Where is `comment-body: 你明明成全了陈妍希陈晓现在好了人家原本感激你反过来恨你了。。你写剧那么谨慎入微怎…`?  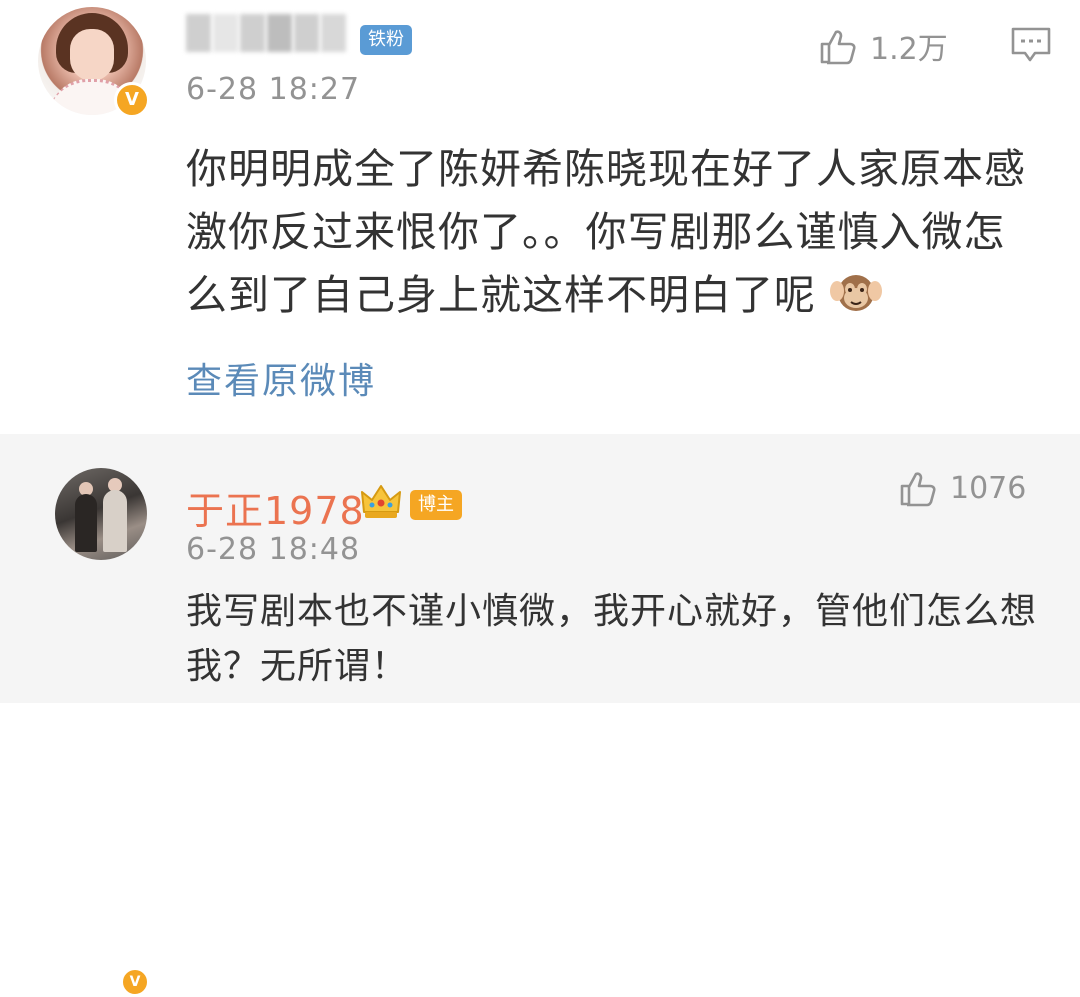 comment-body: 你明明成全了陈妍希陈晓现在好了人家原本感激你反过来恨你了。。你写剧那么谨慎入微怎… is located at coordinates (606, 232).